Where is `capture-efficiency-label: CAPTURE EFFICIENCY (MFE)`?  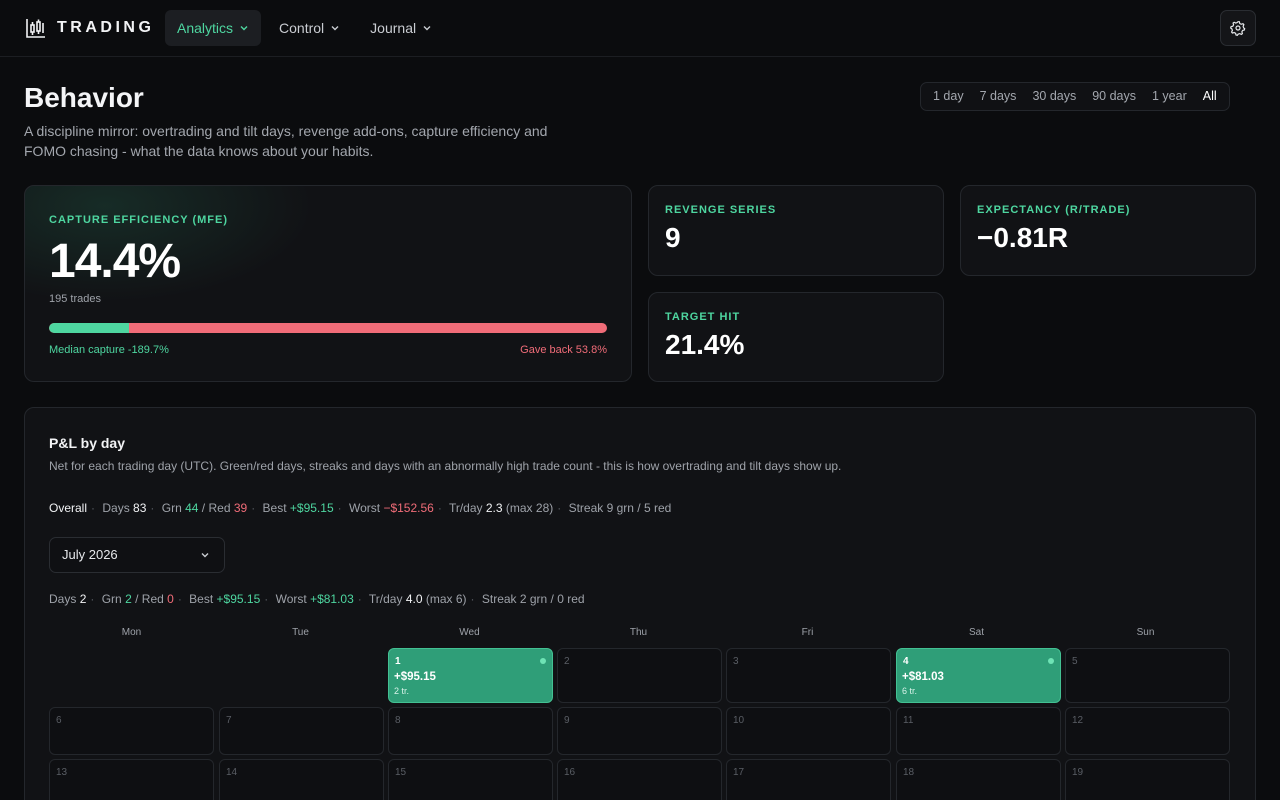 capture-efficiency-label: CAPTURE EFFICIENCY (MFE) is located at coordinates (139, 220).